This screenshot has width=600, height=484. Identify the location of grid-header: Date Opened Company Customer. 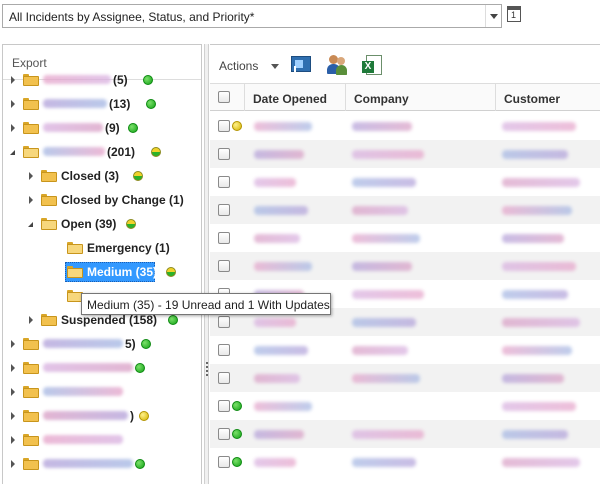
(405, 97).